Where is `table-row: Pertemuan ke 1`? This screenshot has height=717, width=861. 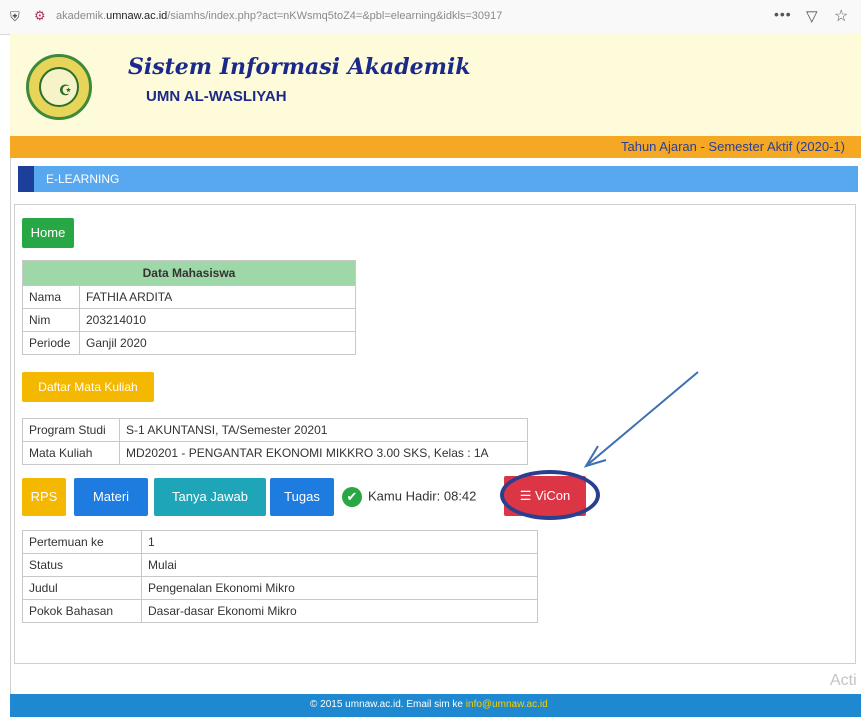
table-row: Pertemuan ke 1 is located at coordinates (280, 542).